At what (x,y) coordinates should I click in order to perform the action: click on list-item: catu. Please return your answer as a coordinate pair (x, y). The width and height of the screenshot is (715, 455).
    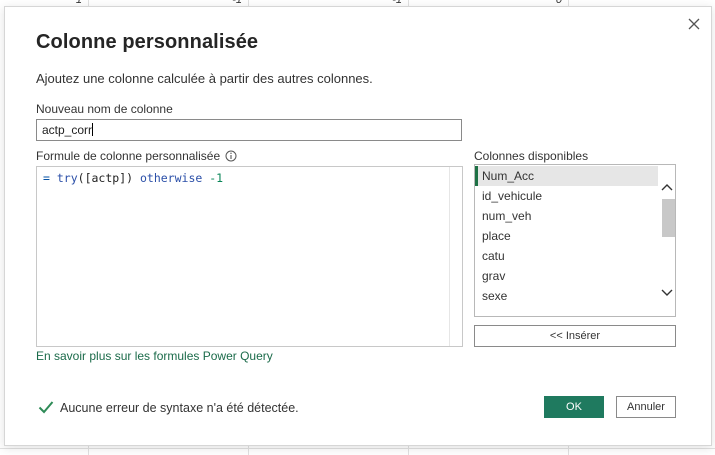
    Looking at the image, I should click on (567, 256).